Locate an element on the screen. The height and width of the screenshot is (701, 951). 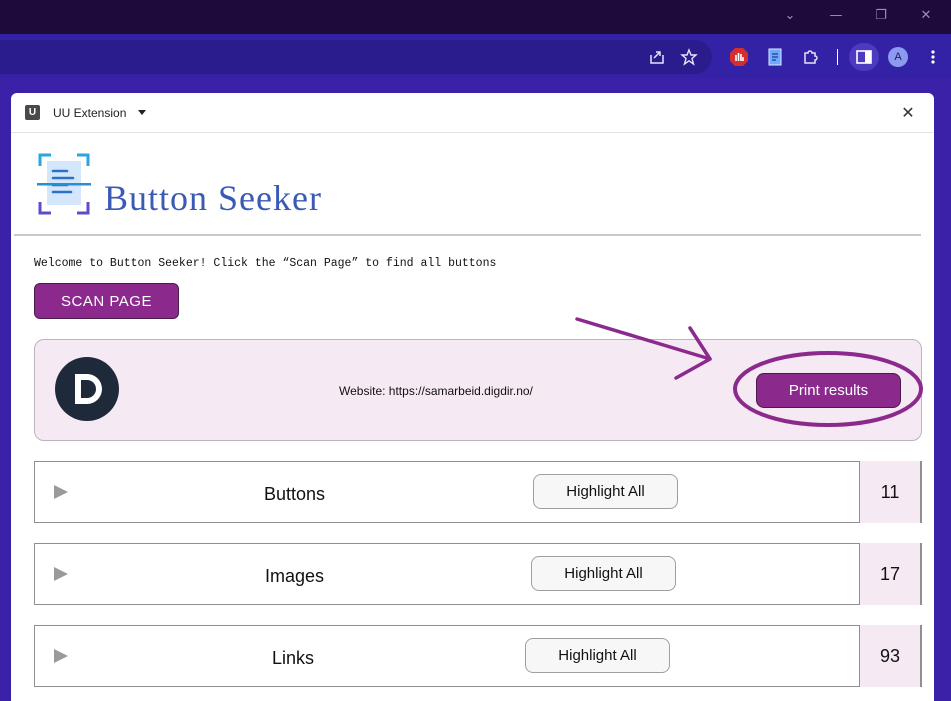
address-bar is located at coordinates (356, 57).